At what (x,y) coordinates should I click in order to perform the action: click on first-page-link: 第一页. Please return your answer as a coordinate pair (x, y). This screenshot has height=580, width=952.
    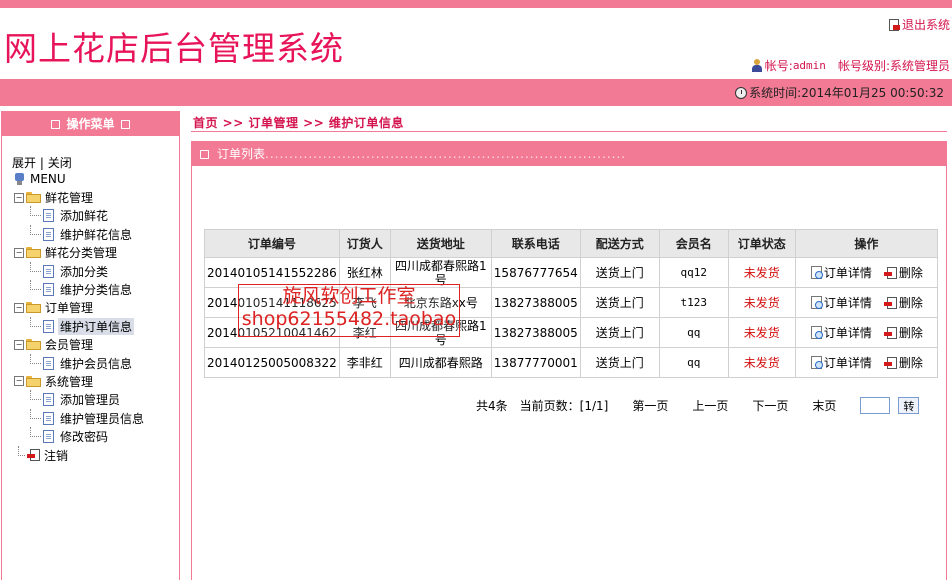
    Looking at the image, I should click on (650, 405).